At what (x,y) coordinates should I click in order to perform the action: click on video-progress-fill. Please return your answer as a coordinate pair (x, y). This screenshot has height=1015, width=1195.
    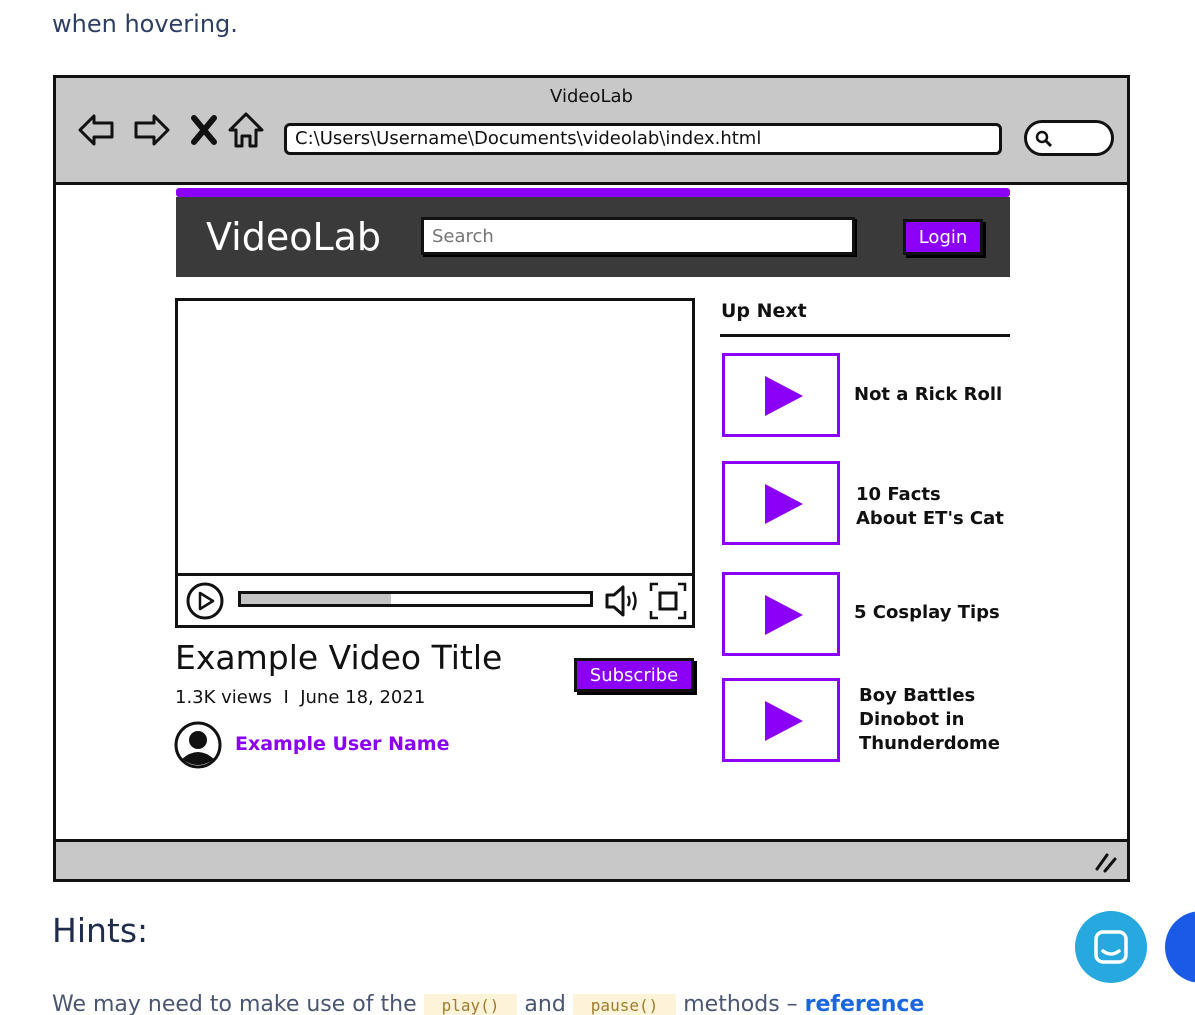
    Looking at the image, I should click on (316, 599).